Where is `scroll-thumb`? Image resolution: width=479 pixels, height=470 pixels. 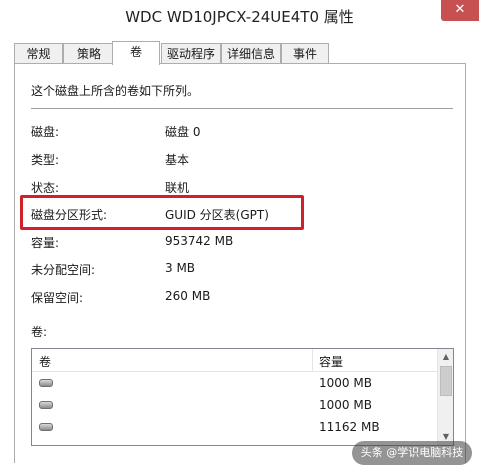 scroll-thumb is located at coordinates (446, 381).